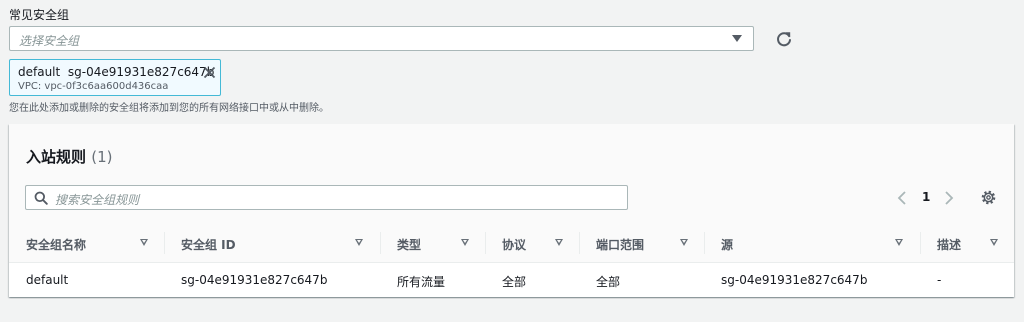 This screenshot has height=322, width=1024. I want to click on cell-port-range: 全部, so click(608, 282).